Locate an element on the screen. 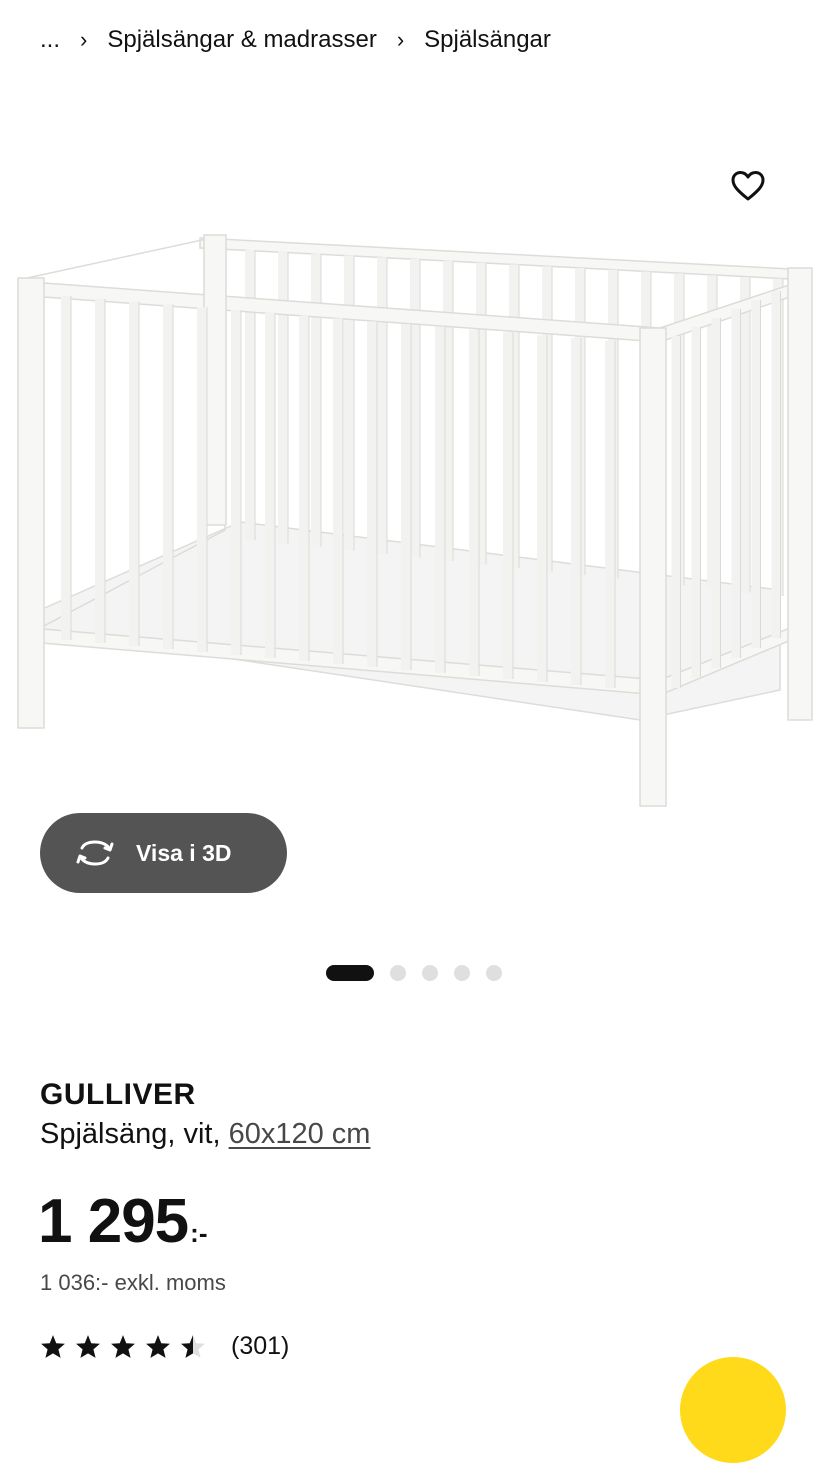  rotate-3d-icon is located at coordinates (95, 853).